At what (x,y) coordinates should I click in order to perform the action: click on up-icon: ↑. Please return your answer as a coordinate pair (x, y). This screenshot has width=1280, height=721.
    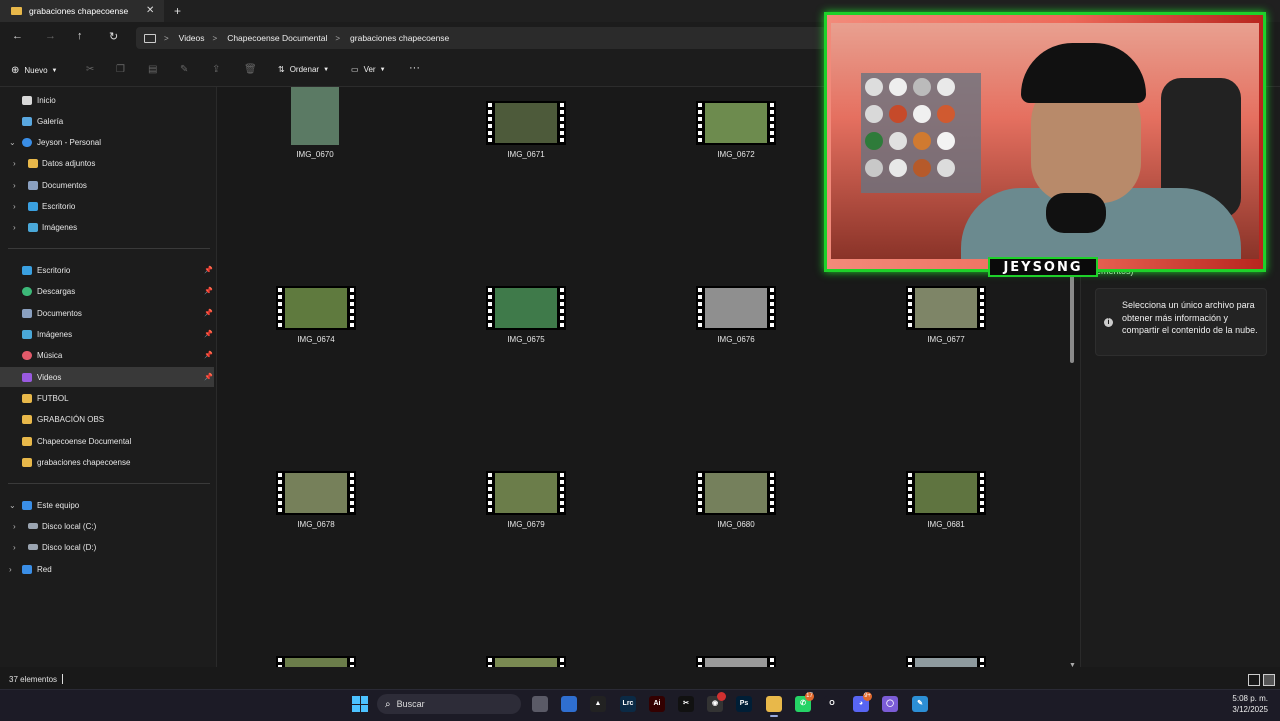
    Looking at the image, I should click on (80, 36).